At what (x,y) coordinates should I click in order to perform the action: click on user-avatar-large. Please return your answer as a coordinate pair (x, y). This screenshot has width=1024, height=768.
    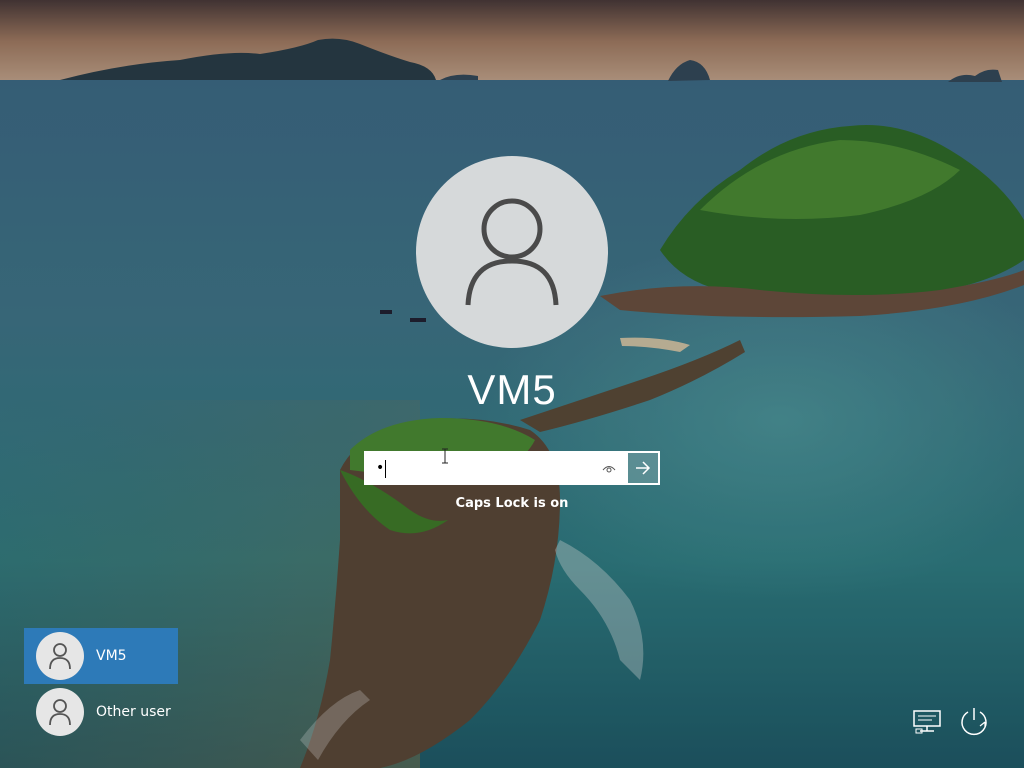
    Looking at the image, I should click on (512, 252).